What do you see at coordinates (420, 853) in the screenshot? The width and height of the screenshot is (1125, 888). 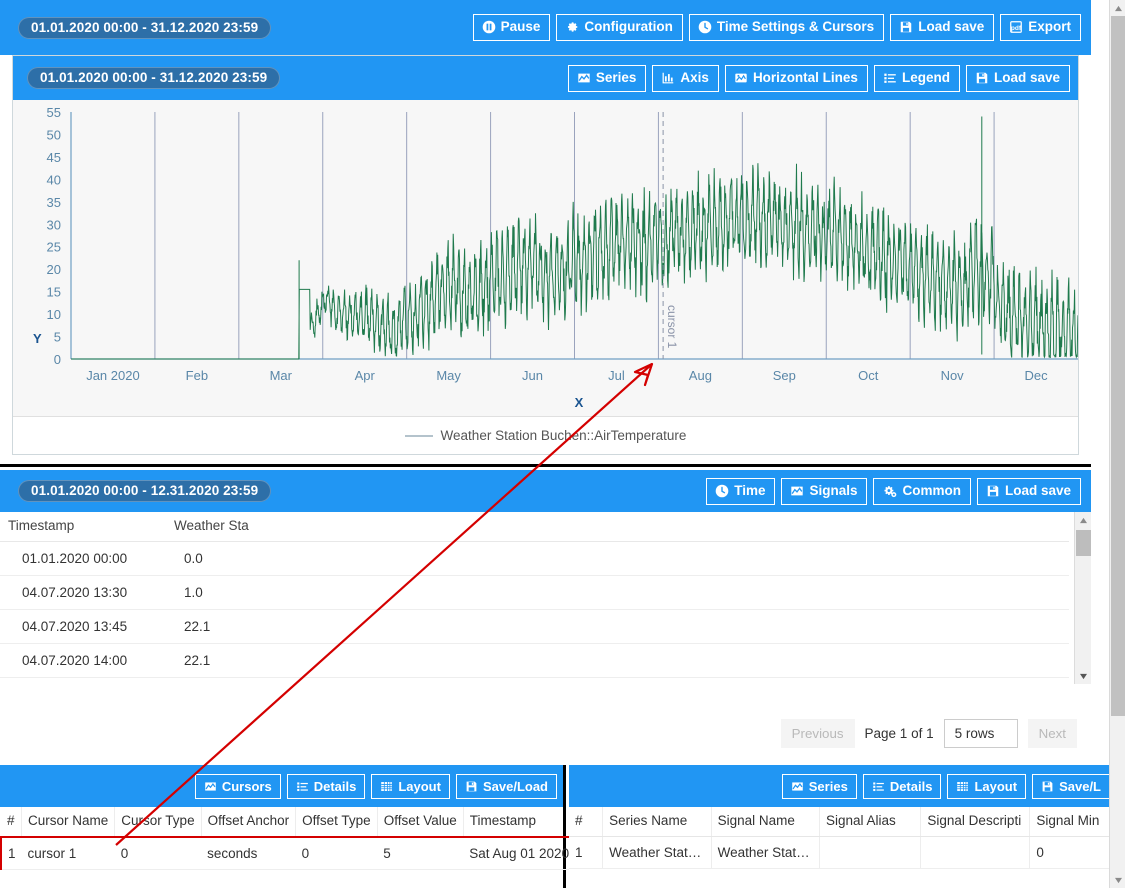 I see `cursor-cell-5: 5` at bounding box center [420, 853].